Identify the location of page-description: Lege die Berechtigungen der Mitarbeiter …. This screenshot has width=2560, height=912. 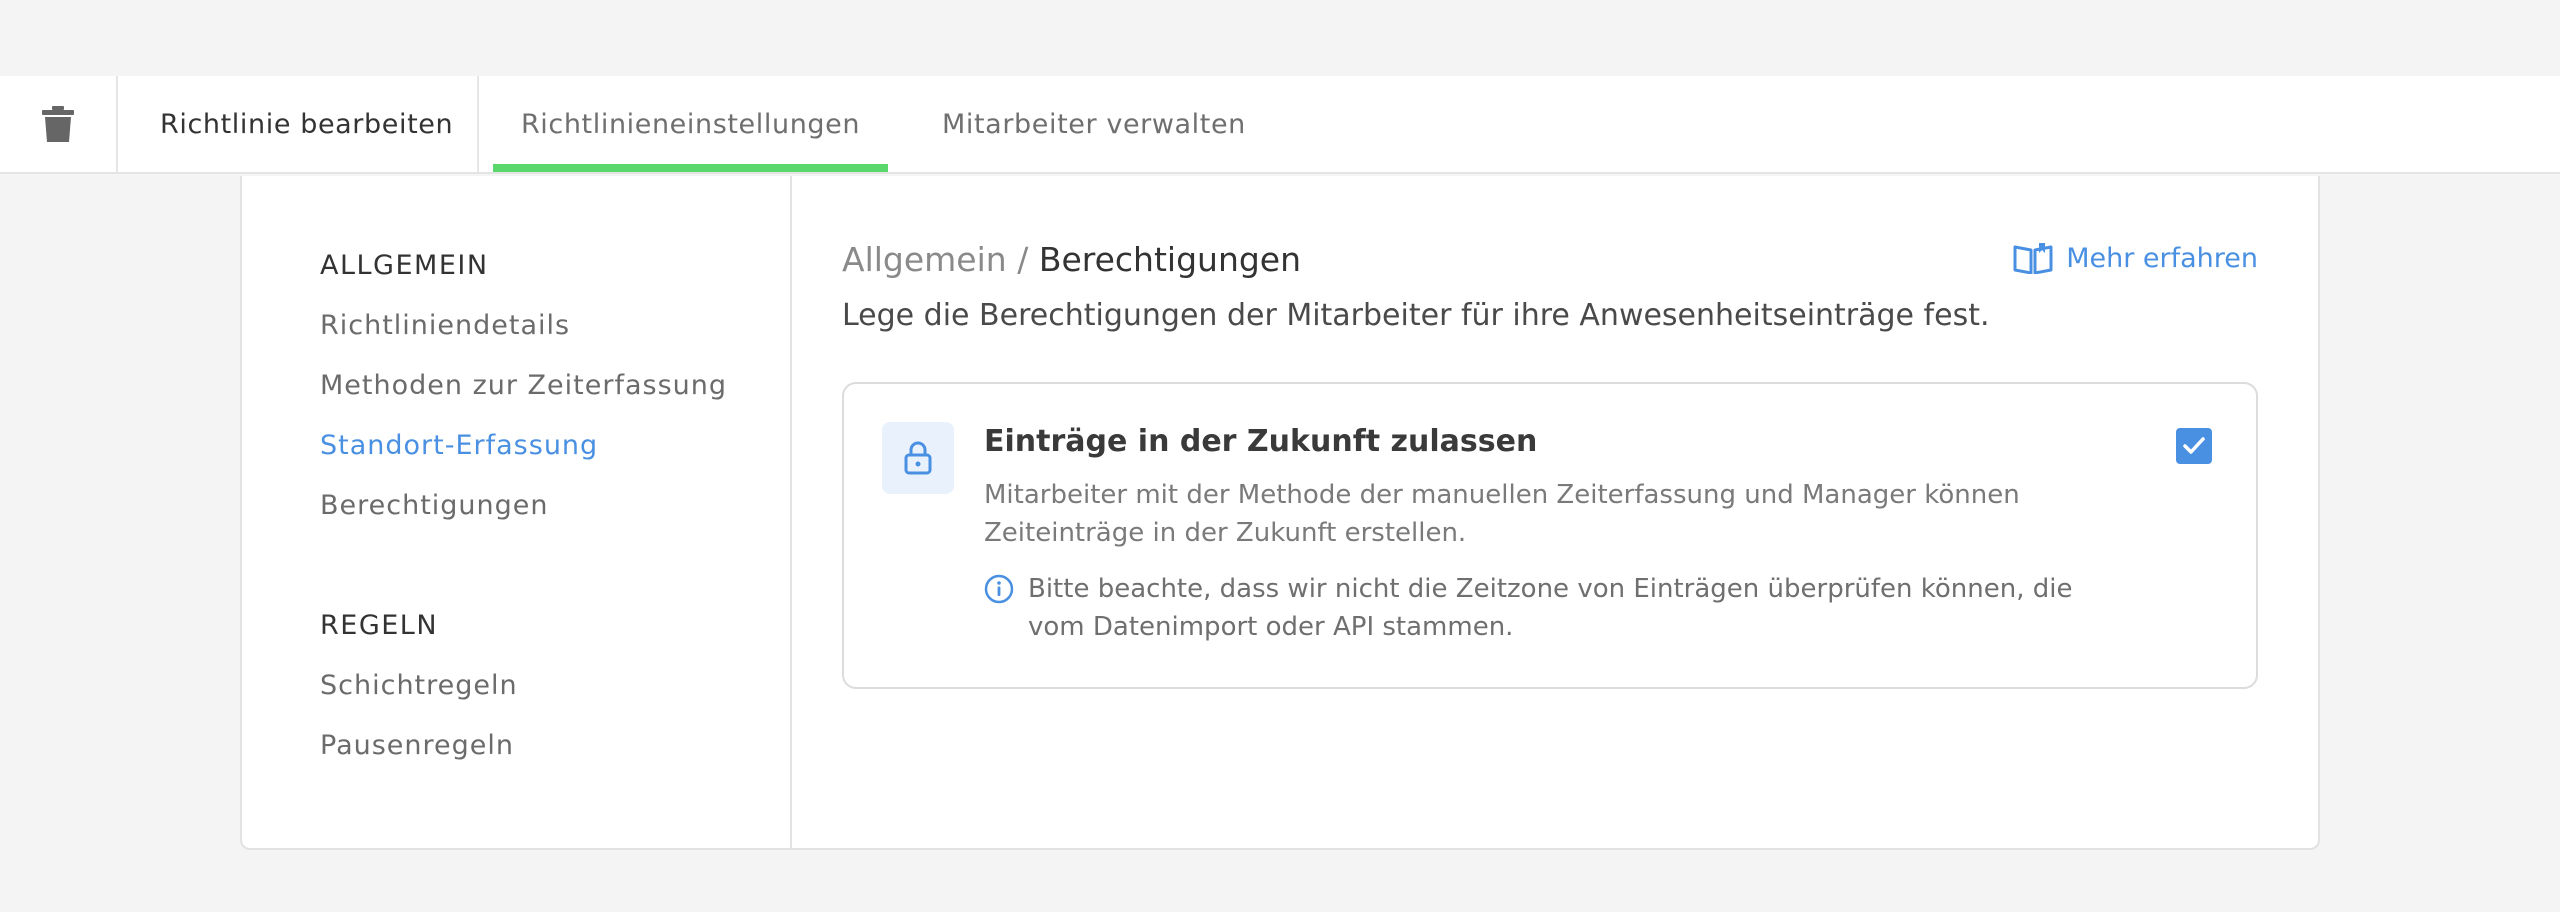
(1416, 315).